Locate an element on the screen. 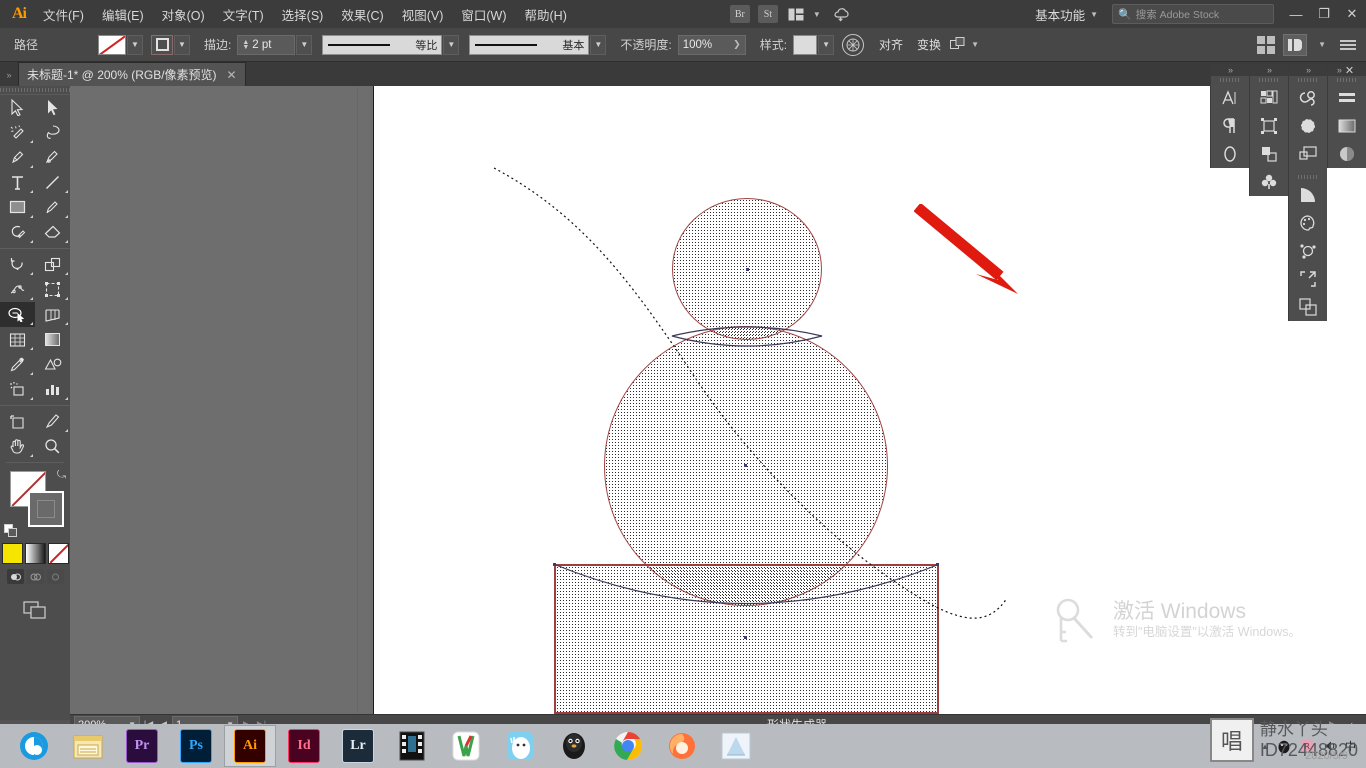 This screenshot has height=768, width=1366. recolor-artwork-icon is located at coordinates (853, 44).